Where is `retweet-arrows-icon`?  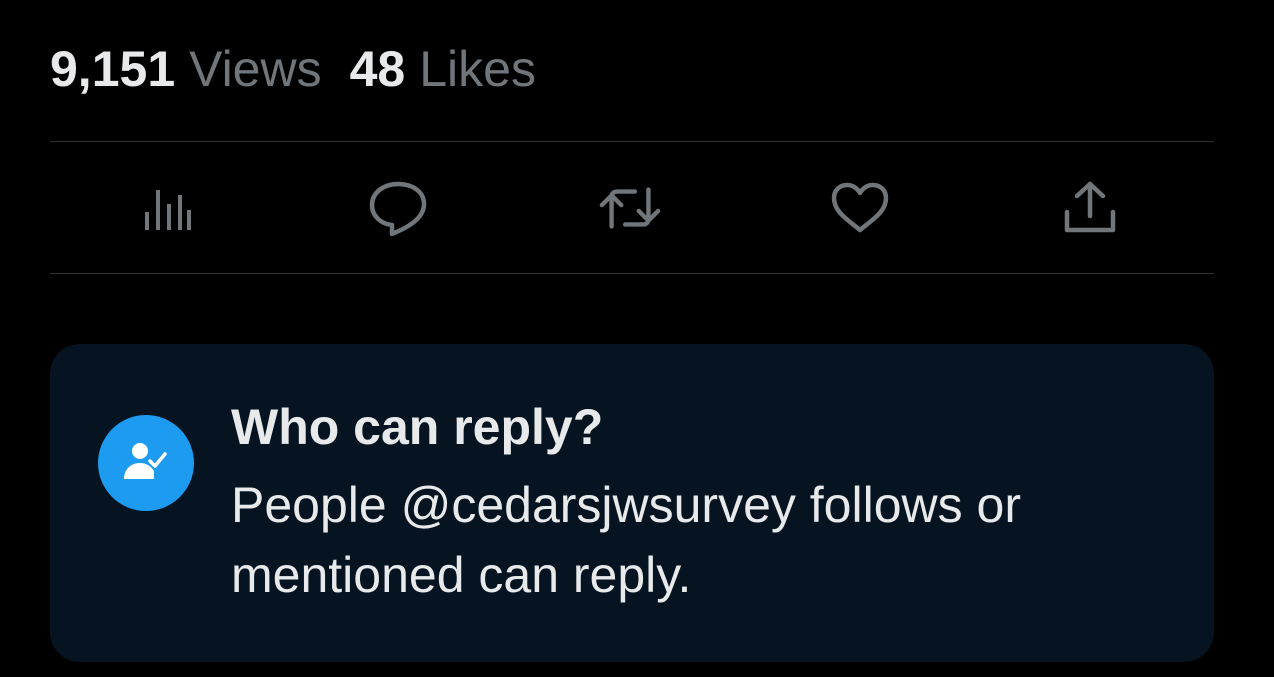 retweet-arrows-icon is located at coordinates (630, 208).